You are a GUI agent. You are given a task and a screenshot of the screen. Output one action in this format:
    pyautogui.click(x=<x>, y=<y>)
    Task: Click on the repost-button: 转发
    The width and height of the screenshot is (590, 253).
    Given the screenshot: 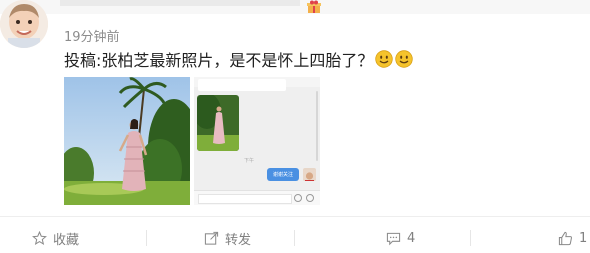 What is the action you would take?
    pyautogui.click(x=227, y=238)
    